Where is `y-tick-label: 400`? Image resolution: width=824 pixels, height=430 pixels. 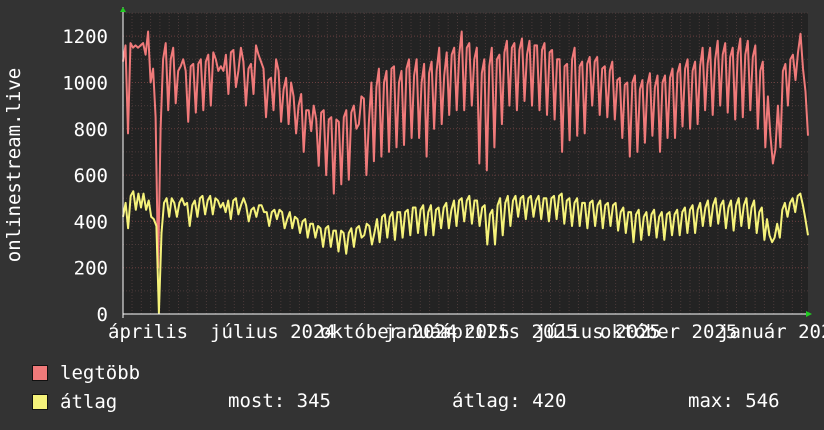
y-tick-label: 400 is located at coordinates (91, 222).